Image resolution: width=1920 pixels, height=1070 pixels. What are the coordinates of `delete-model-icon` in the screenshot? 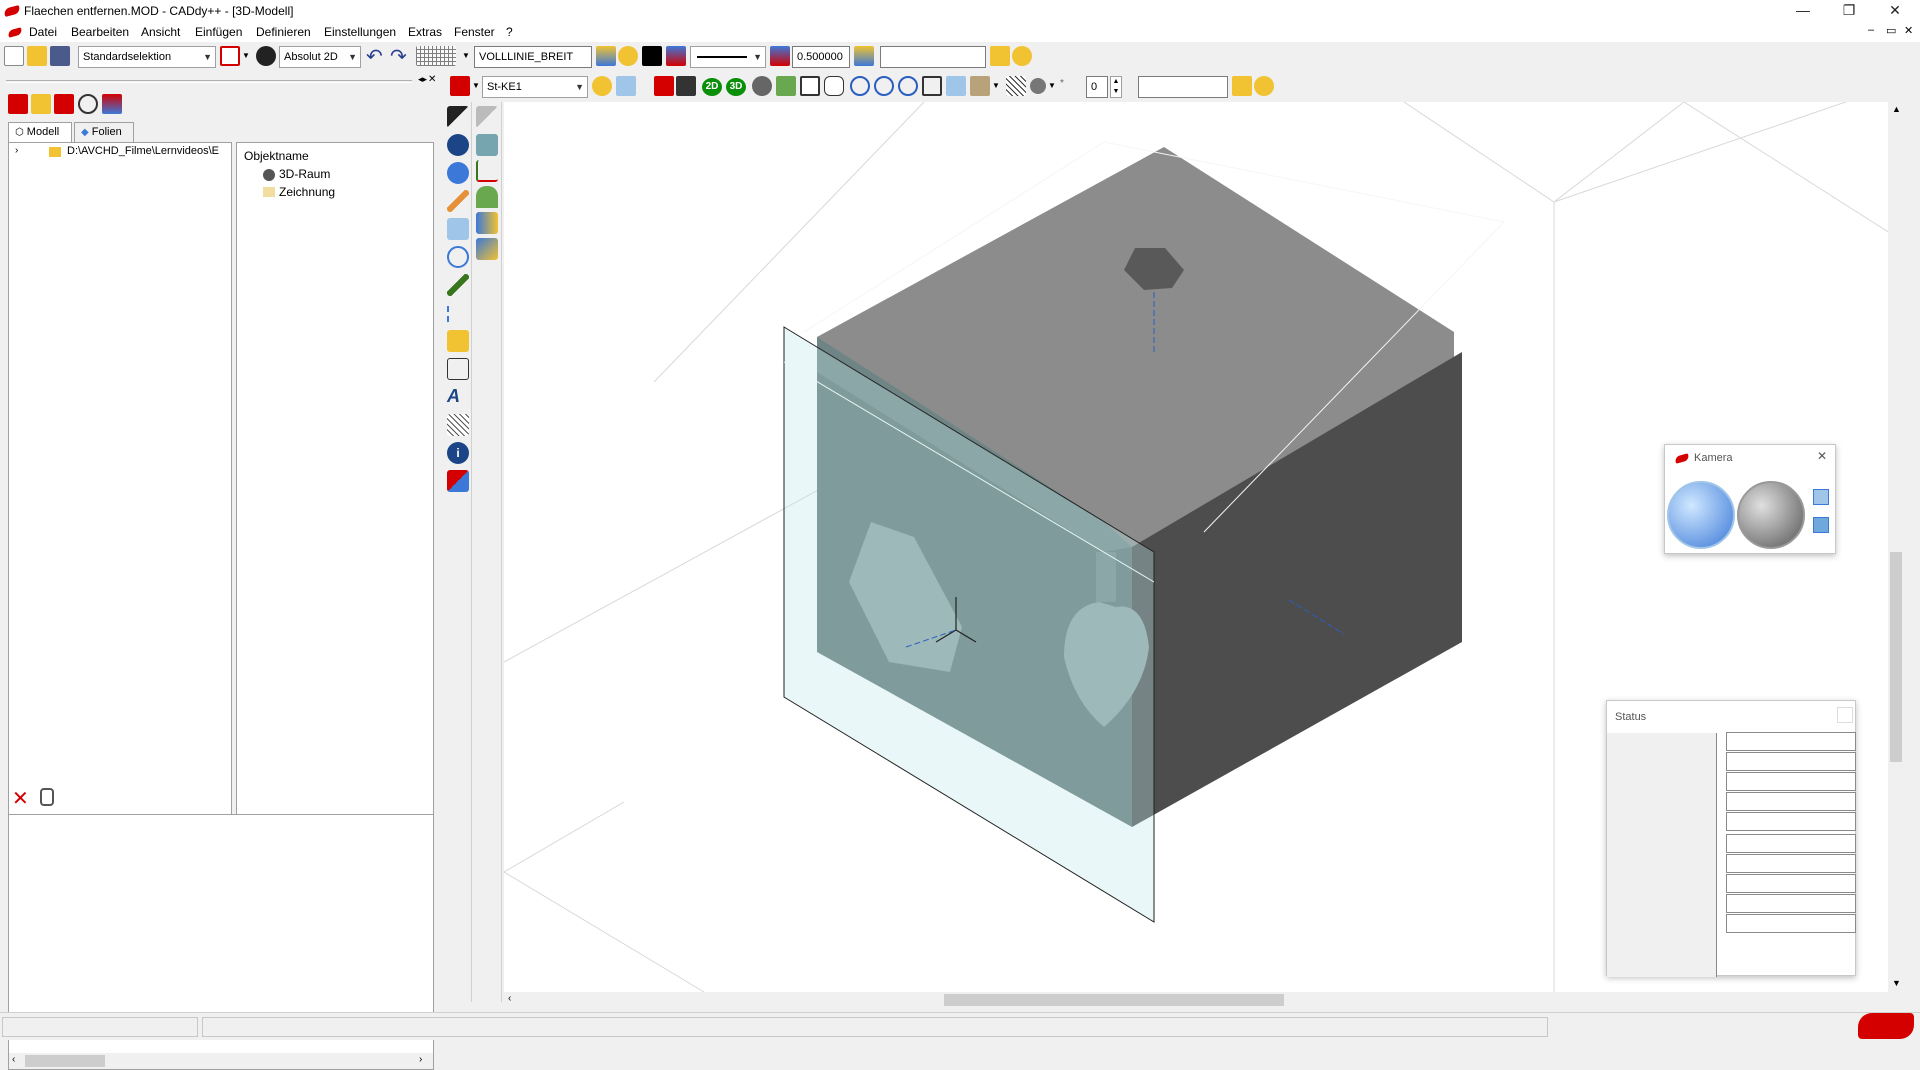 It's located at (64, 104).